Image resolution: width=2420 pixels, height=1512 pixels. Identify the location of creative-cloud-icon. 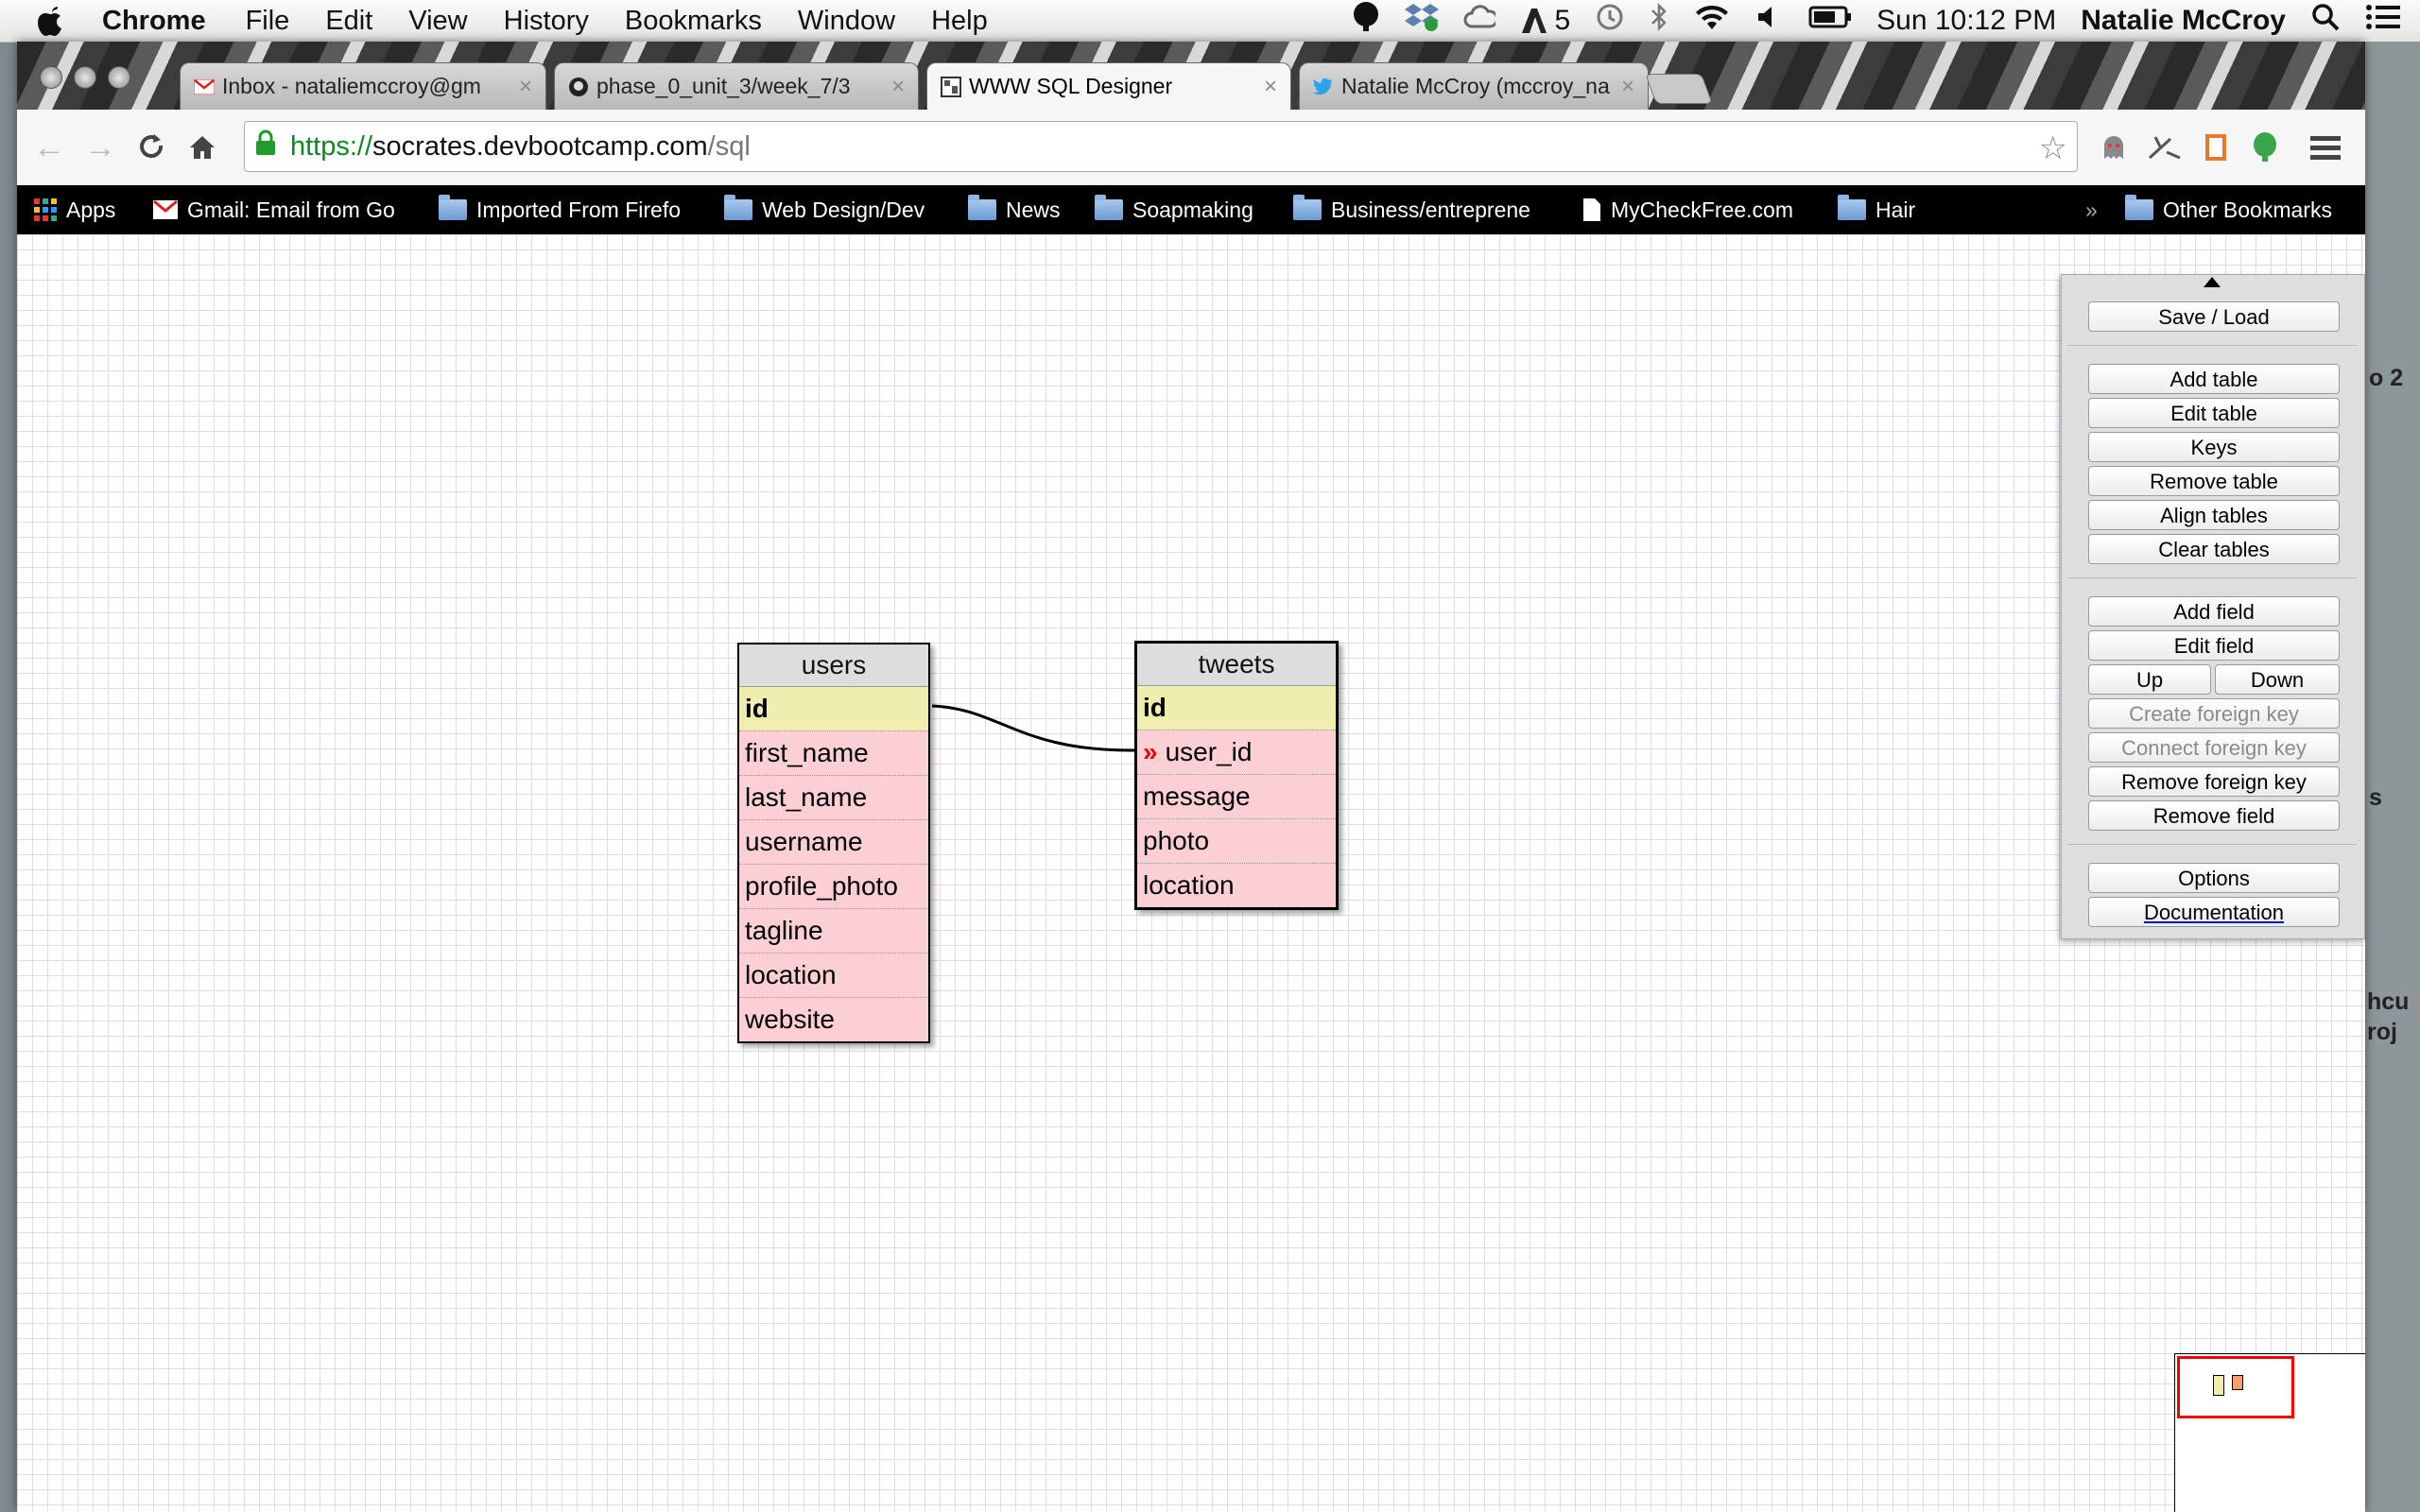
(1481, 21).